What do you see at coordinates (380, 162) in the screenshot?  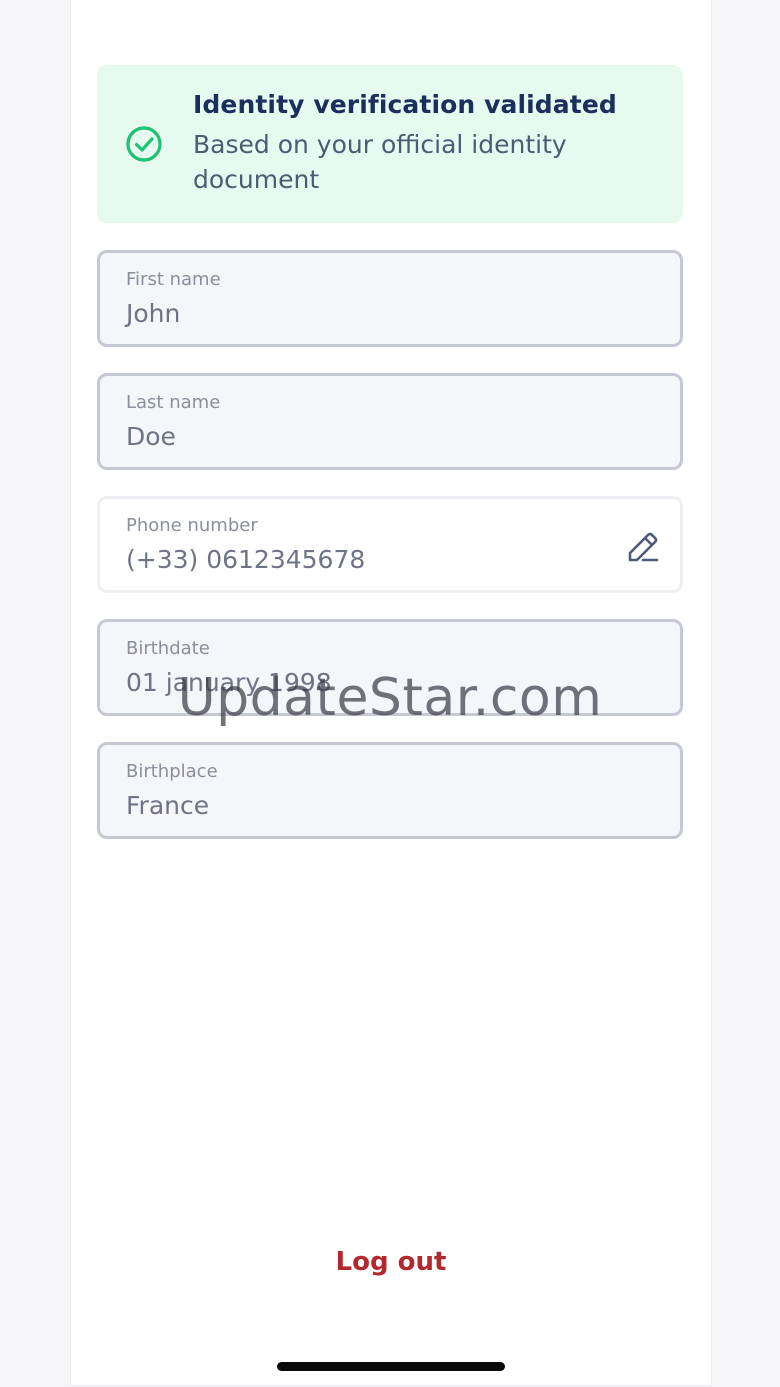 I see `banner-subtitle: Based on your official identity document` at bounding box center [380, 162].